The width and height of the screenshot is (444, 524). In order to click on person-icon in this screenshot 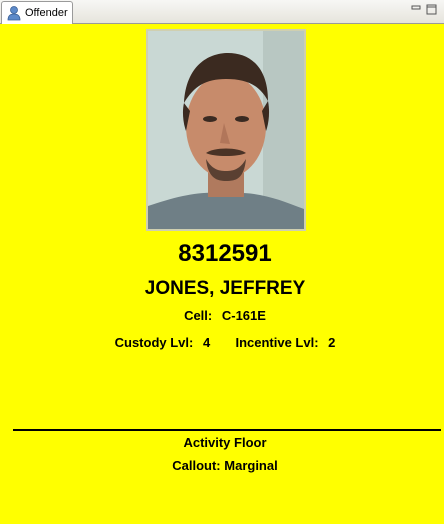, I will do `click(14, 13)`.